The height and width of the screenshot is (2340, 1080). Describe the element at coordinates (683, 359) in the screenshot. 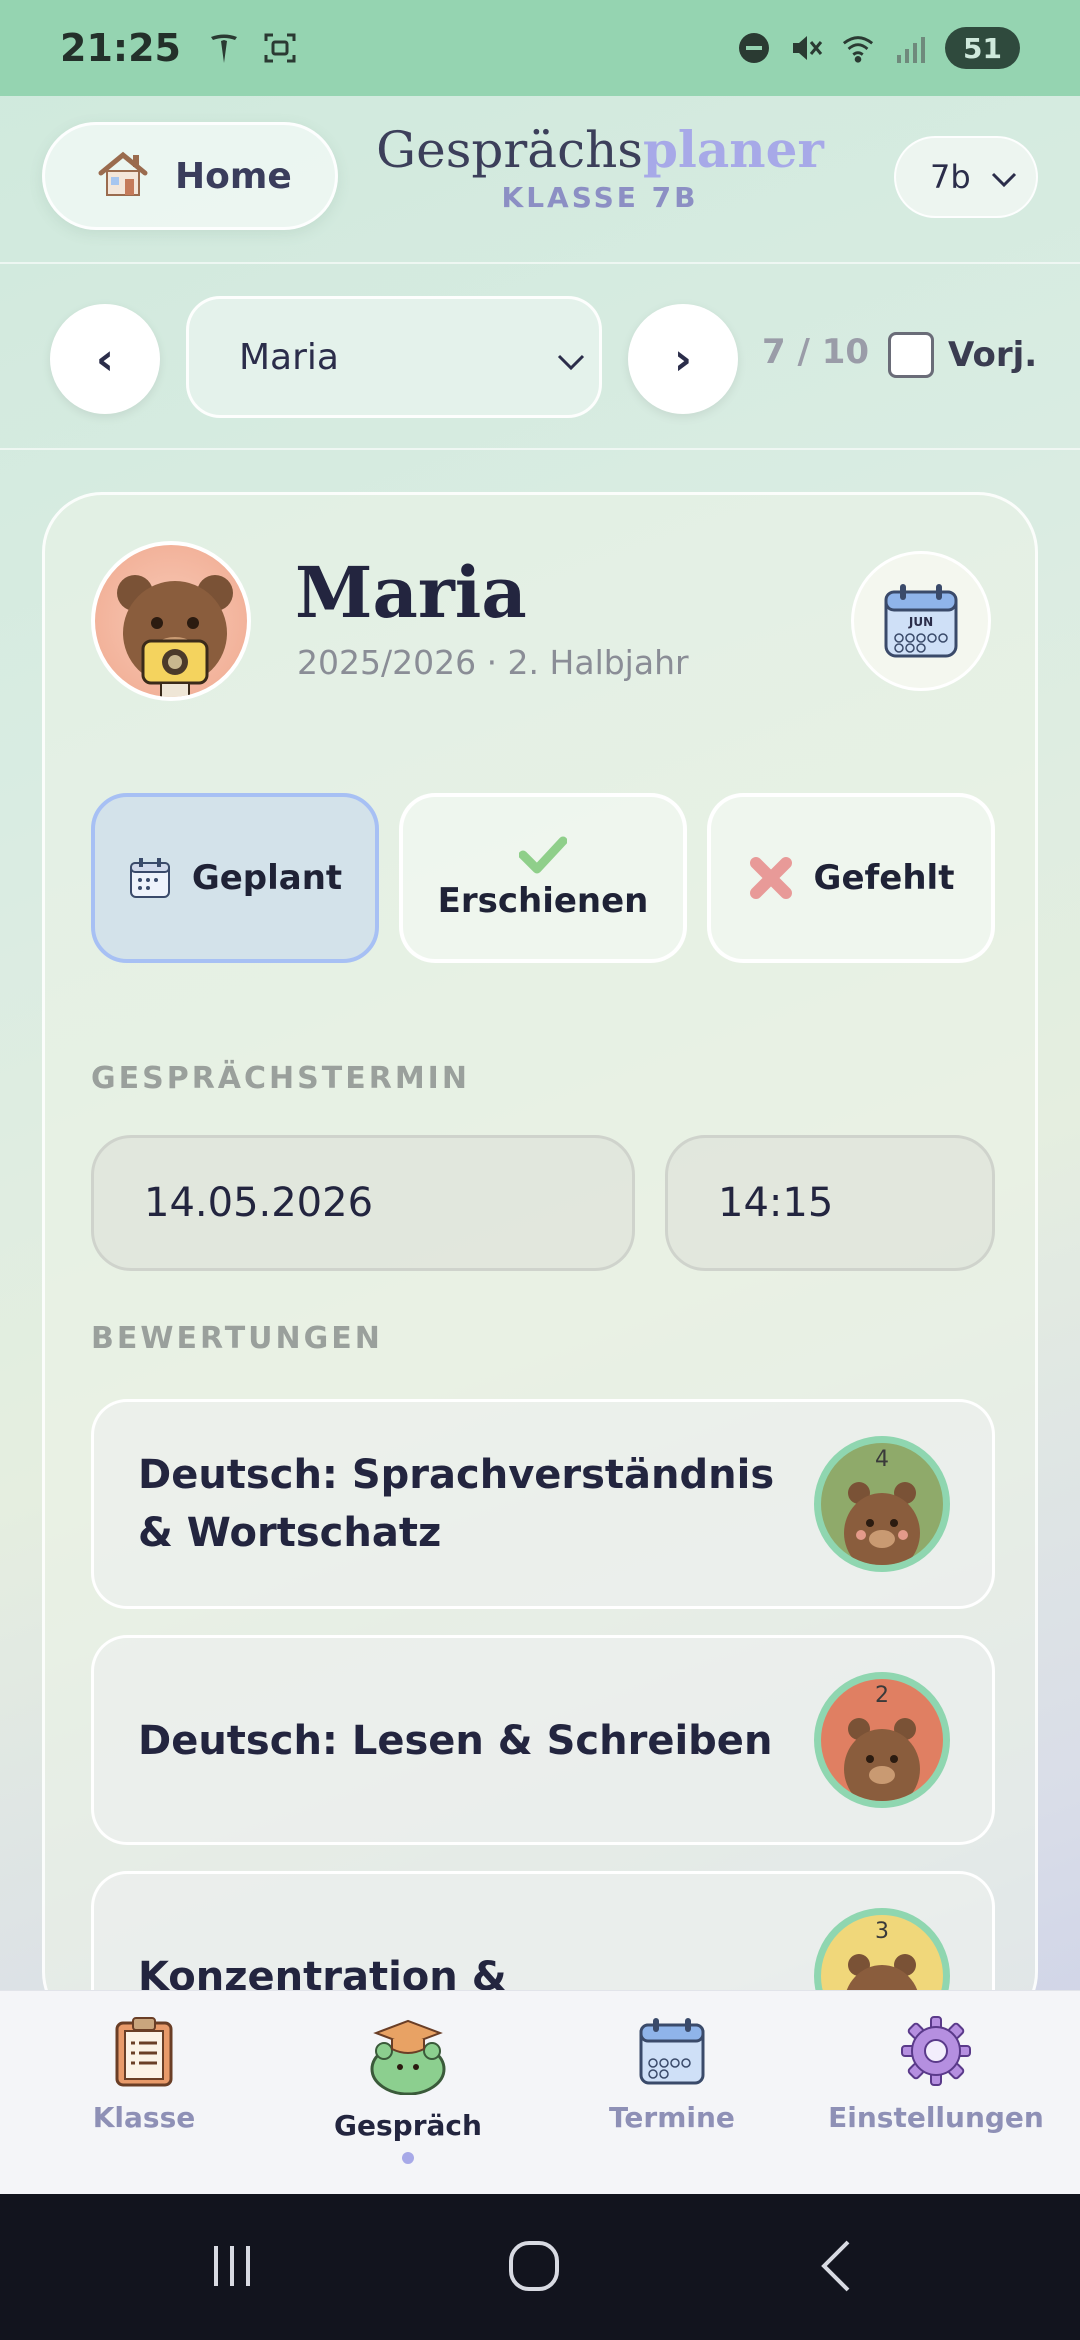

I see `next-student-button: ›` at that location.